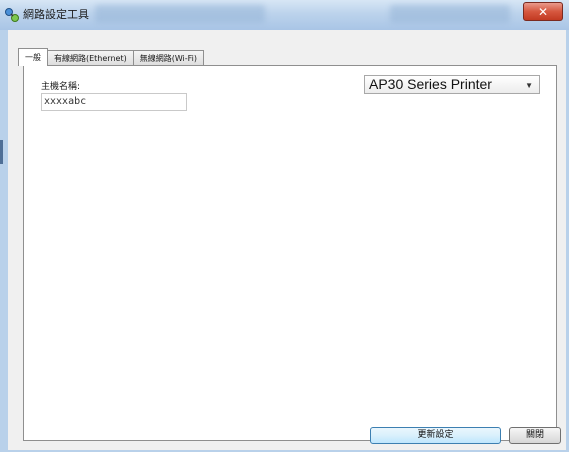 The height and width of the screenshot is (452, 569). Describe the element at coordinates (284, 15) in the screenshot. I see `title-bar: 網路設定工具 ✕` at that location.